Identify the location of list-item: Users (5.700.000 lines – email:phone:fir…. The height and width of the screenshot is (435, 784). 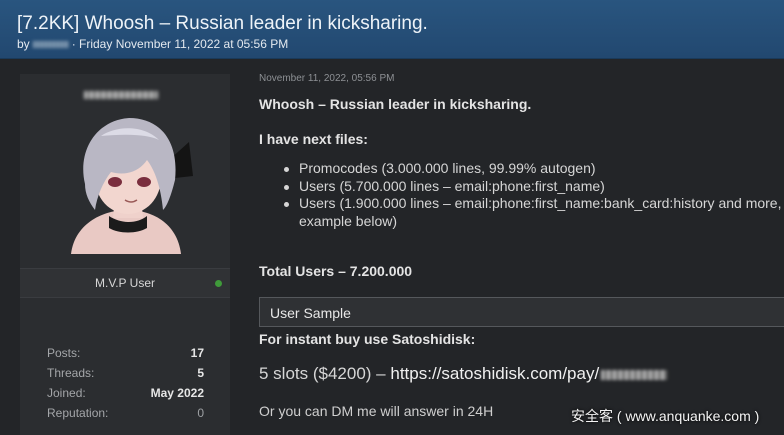
(534, 187).